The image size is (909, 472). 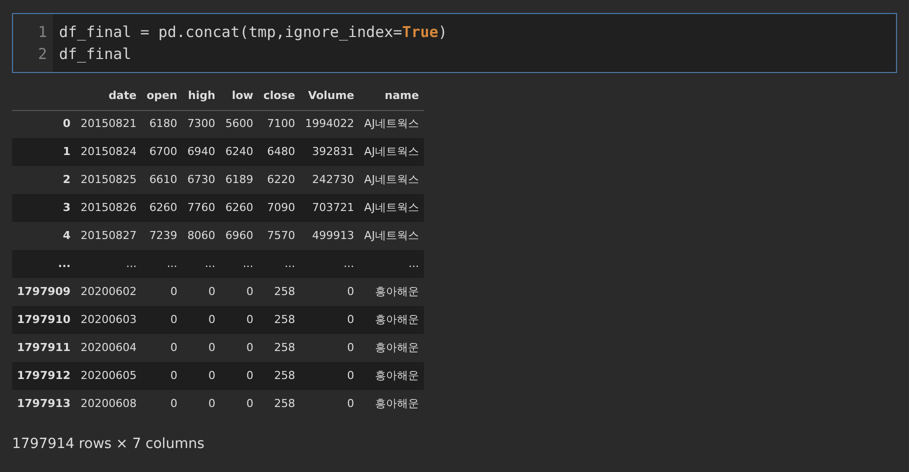 What do you see at coordinates (42, 54) in the screenshot?
I see `line-number: 2` at bounding box center [42, 54].